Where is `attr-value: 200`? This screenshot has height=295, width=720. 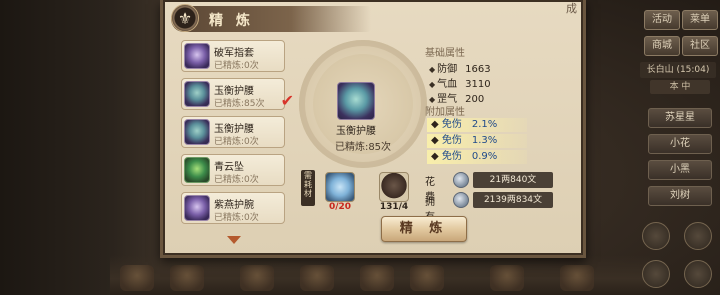 attr-value: 200 is located at coordinates (475, 99).